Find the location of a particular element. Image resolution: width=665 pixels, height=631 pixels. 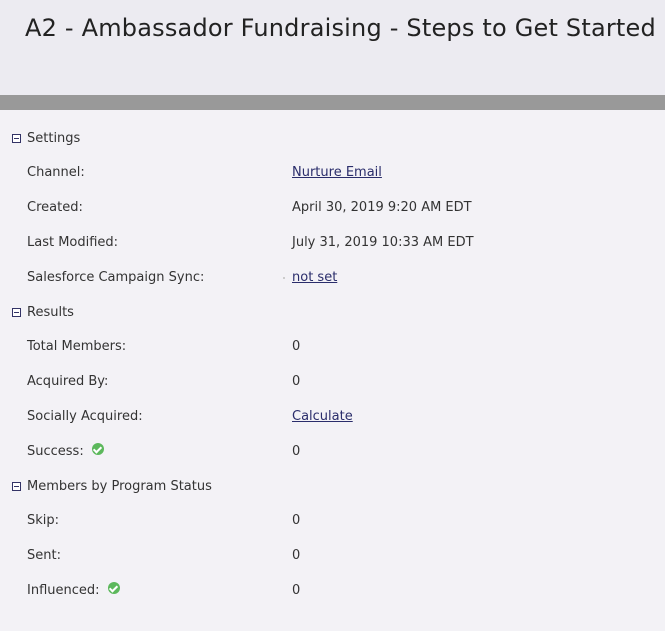

row-success: Success: 0 is located at coordinates (337, 452).